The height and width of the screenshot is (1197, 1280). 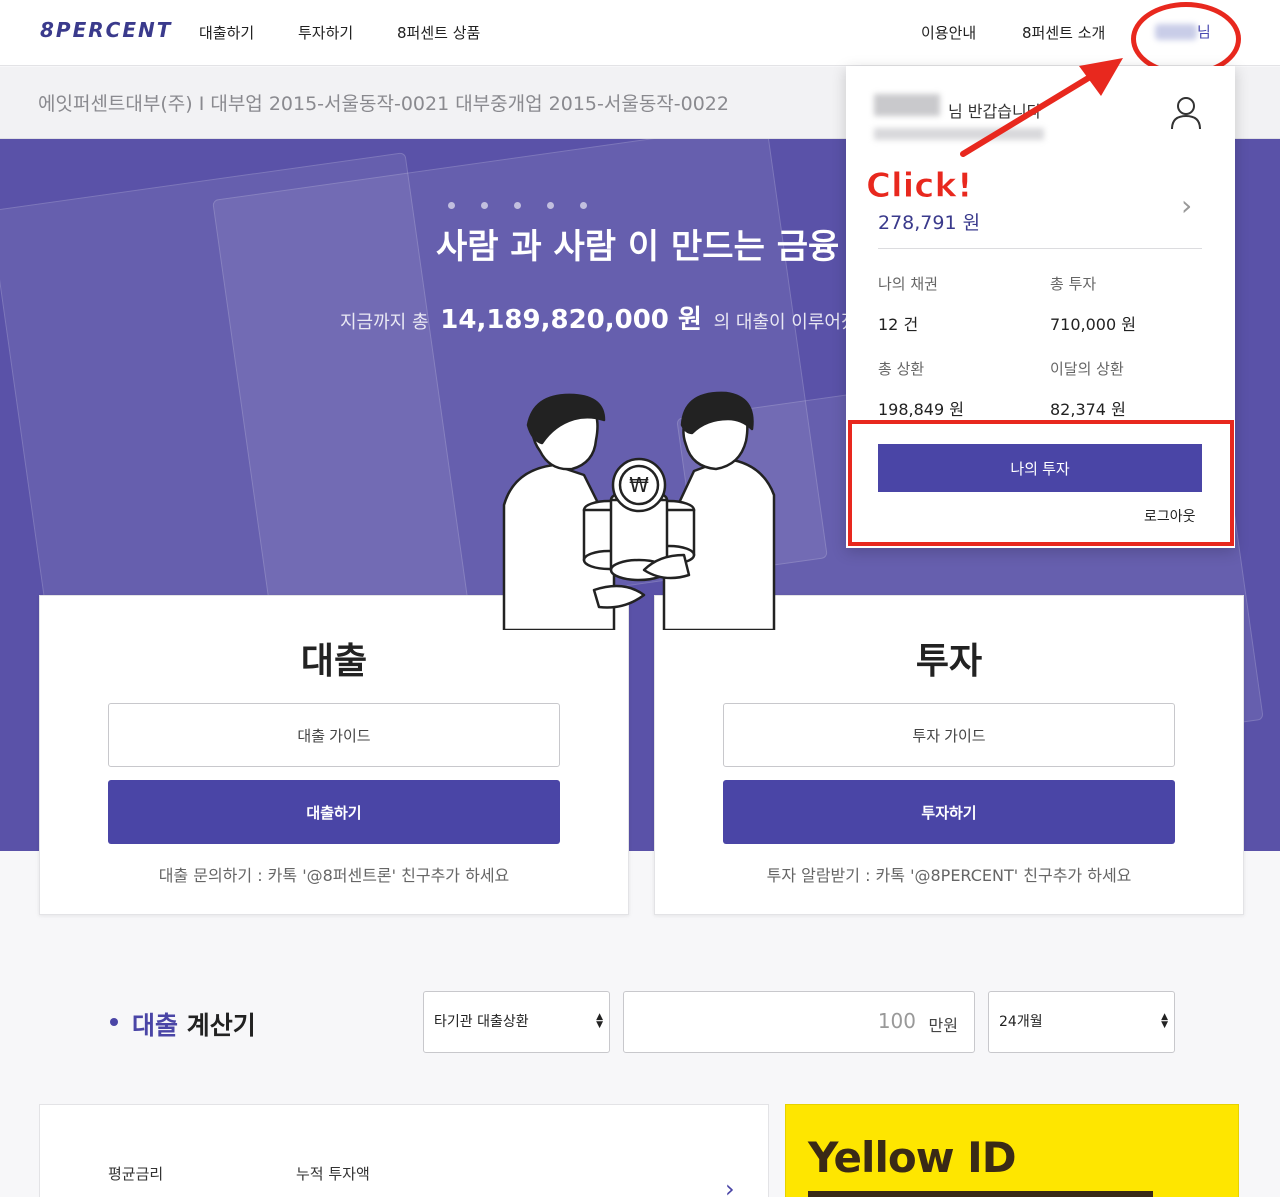 I want to click on stat-month-repay-value: 82,374 원, so click(x=1088, y=409).